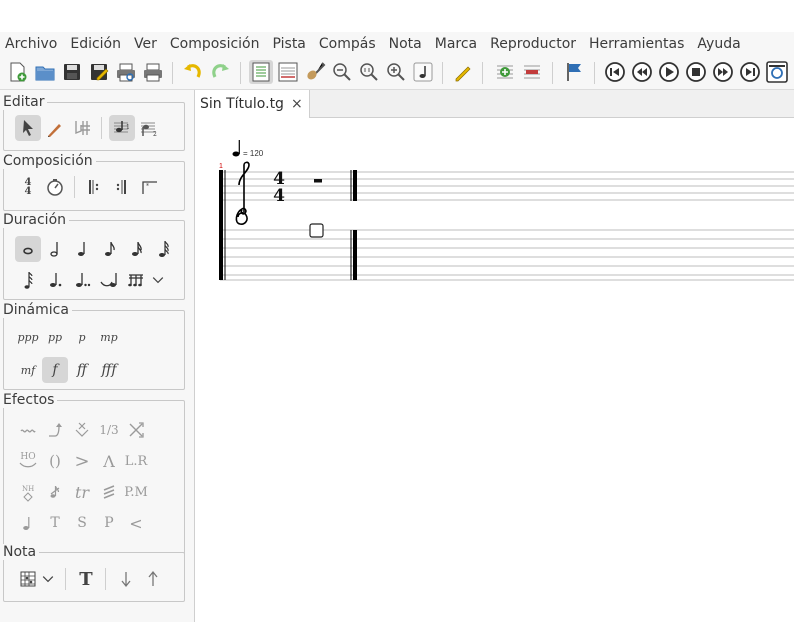 The image size is (794, 622). Describe the element at coordinates (145, 44) in the screenshot. I see `menu-ver: Ver` at that location.